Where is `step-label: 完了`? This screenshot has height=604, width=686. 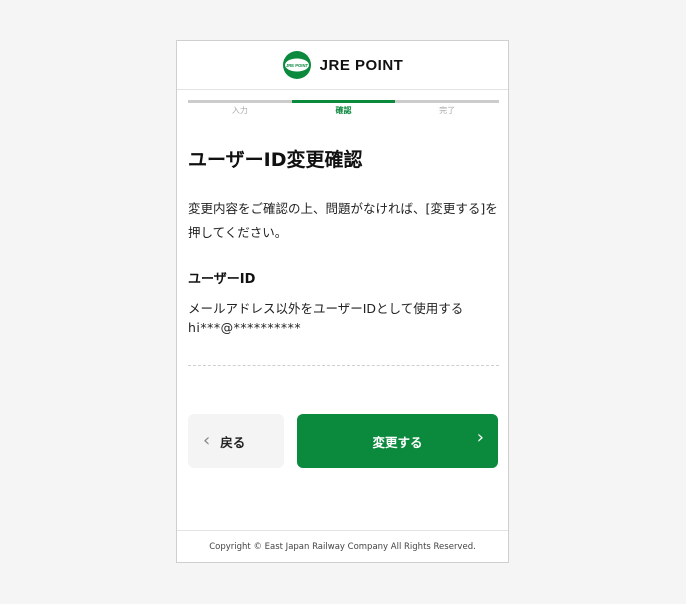
step-label: 完了 is located at coordinates (447, 110).